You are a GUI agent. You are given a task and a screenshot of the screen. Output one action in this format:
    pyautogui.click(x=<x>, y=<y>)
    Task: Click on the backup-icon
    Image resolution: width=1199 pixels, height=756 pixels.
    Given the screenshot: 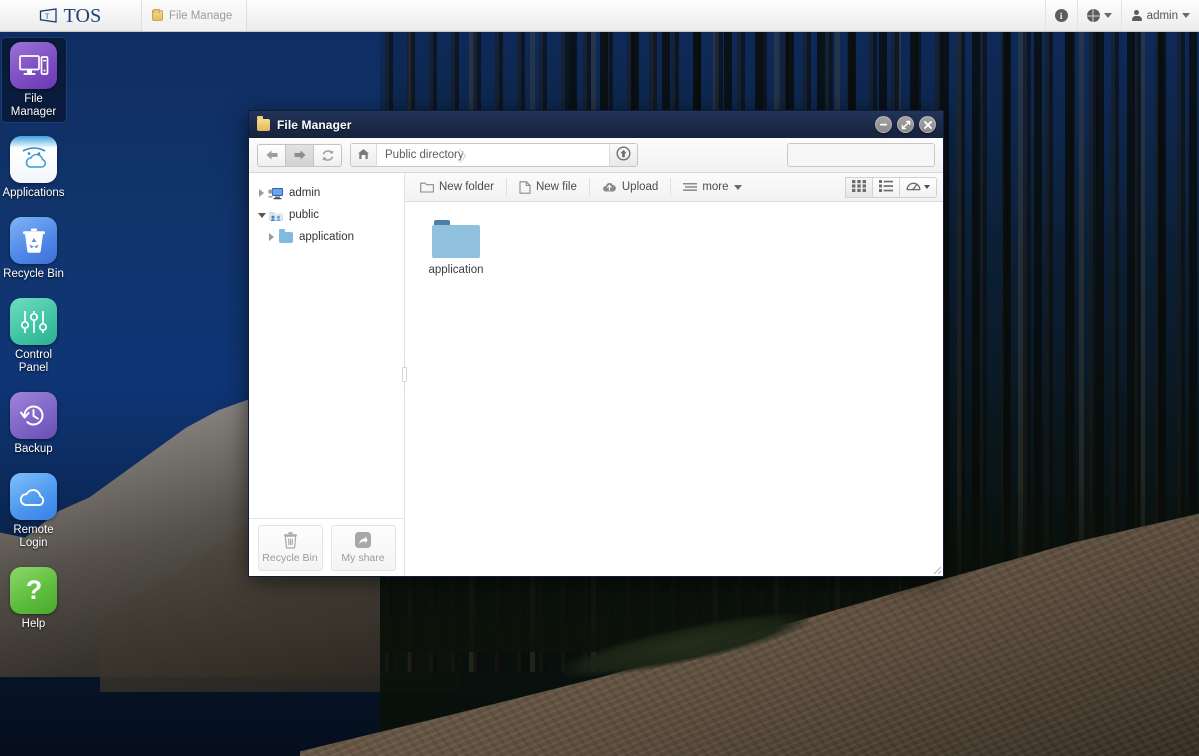 What is the action you would take?
    pyautogui.click(x=33, y=415)
    